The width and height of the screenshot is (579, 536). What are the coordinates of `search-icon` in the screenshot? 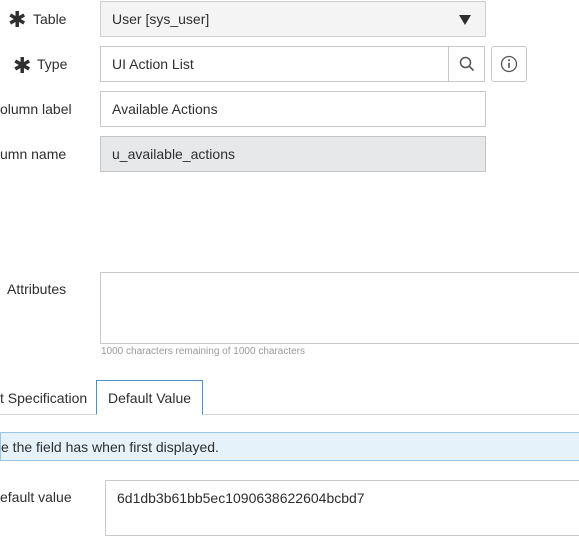 It's located at (466, 64).